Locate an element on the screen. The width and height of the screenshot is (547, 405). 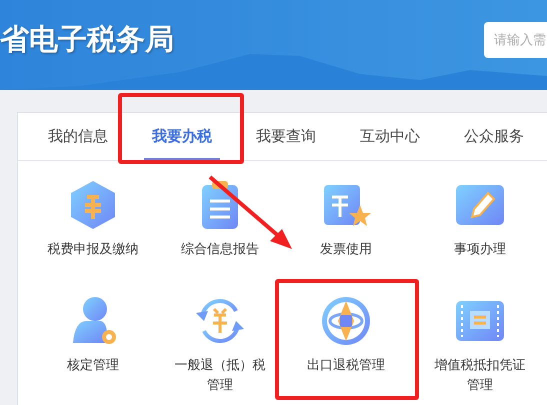
service-label: 增值税抵扣凭证管理 is located at coordinates (480, 376).